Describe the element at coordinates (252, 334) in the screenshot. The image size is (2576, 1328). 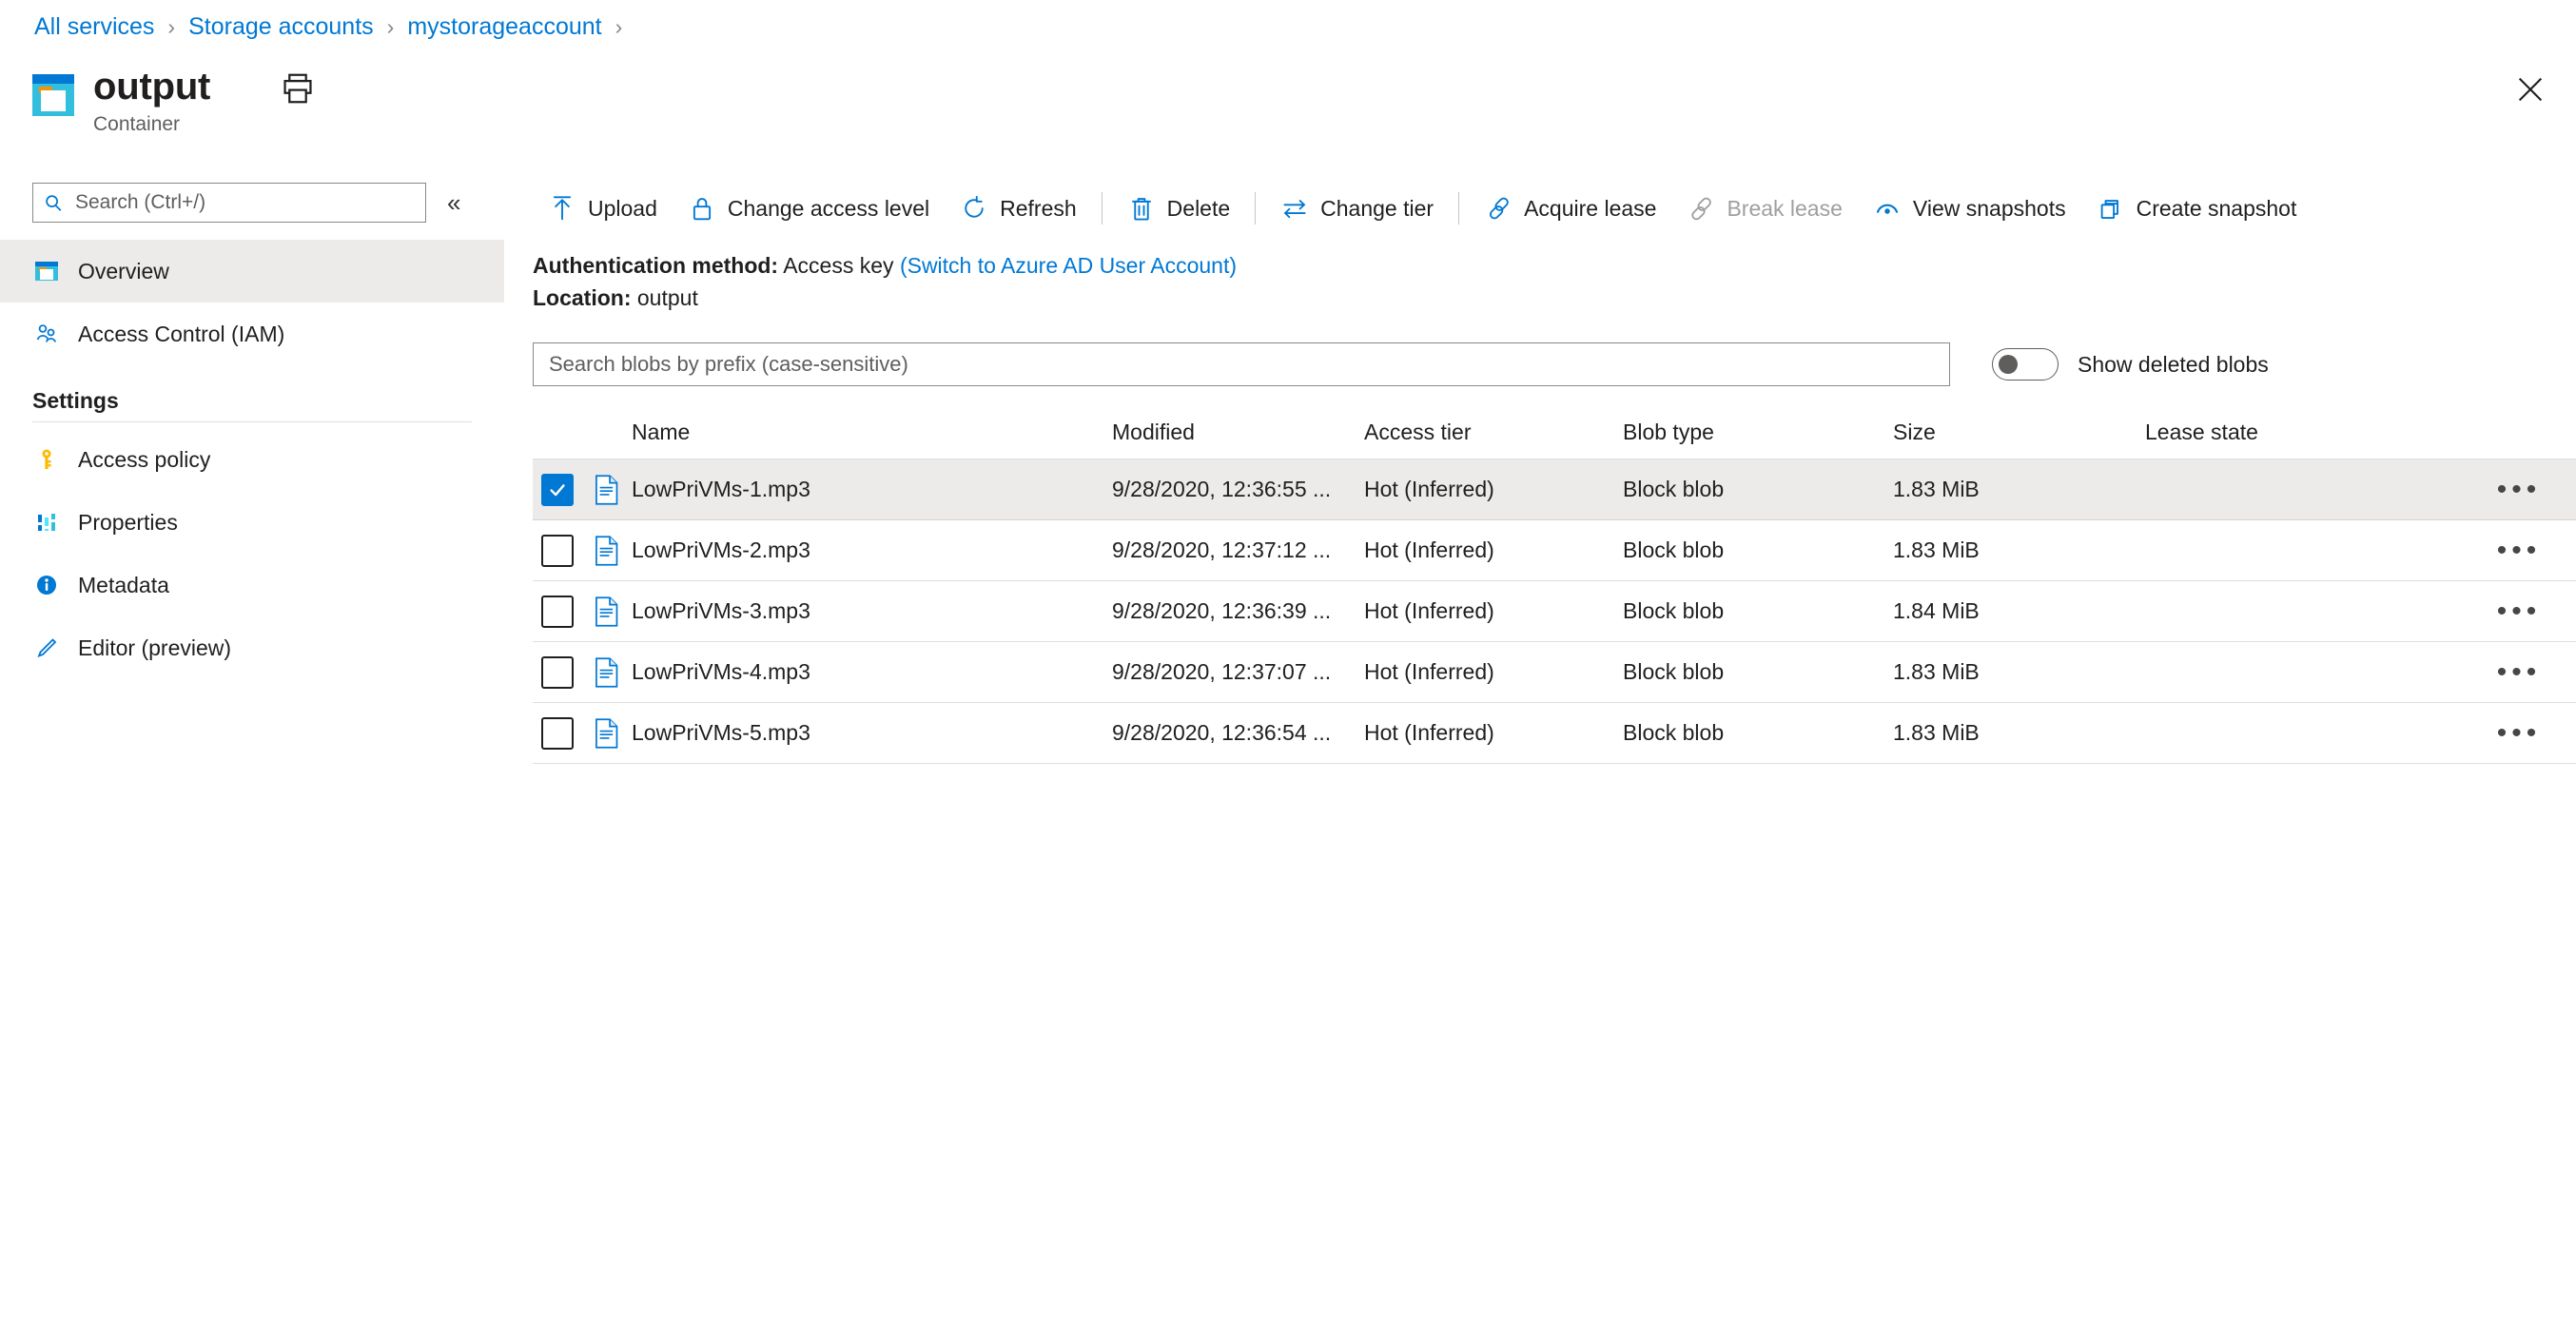
I see `sidebar-item-access-control: Access Control (IAM)` at that location.